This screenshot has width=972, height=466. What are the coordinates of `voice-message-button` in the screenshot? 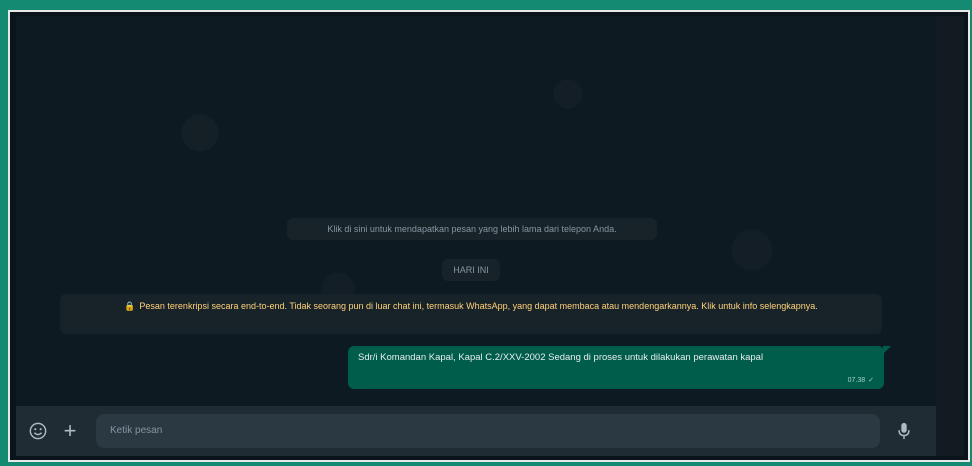 It's located at (904, 431).